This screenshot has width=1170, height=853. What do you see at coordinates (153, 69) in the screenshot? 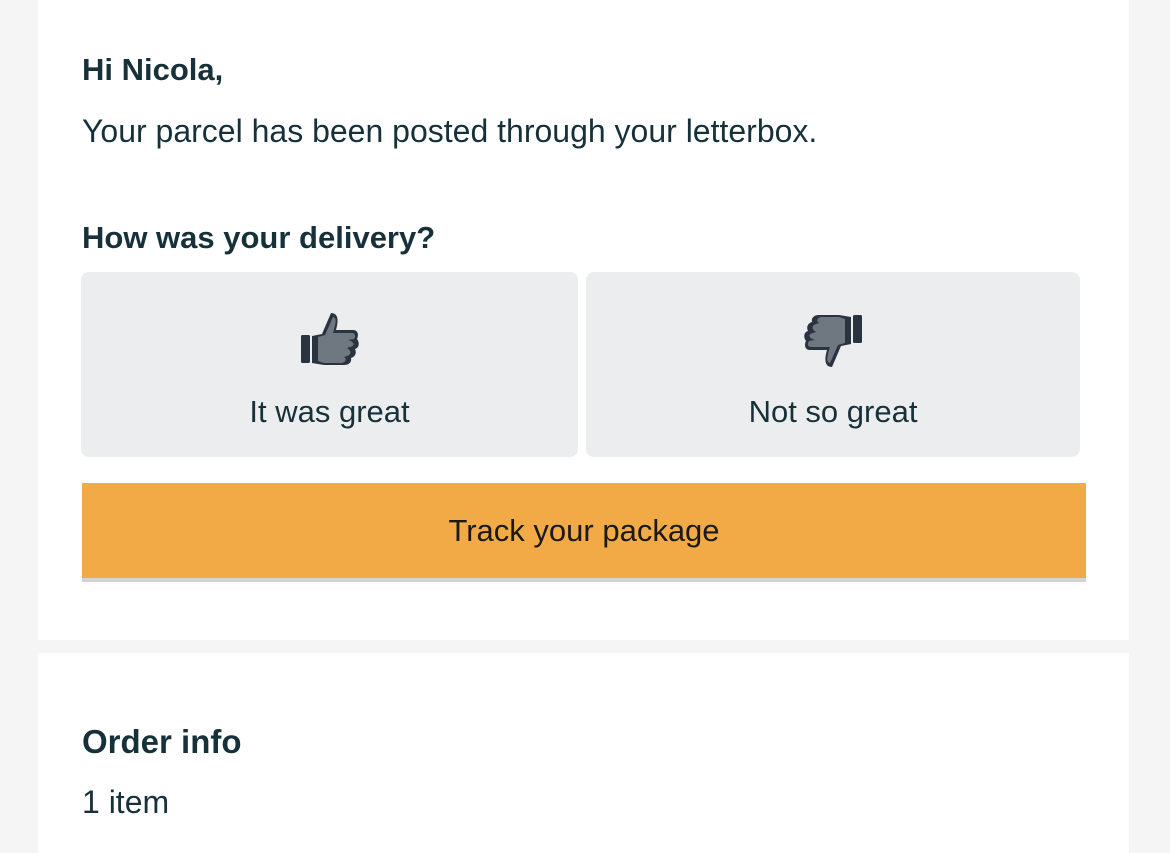
I see `greeting-text: Hi Nicola,` at bounding box center [153, 69].